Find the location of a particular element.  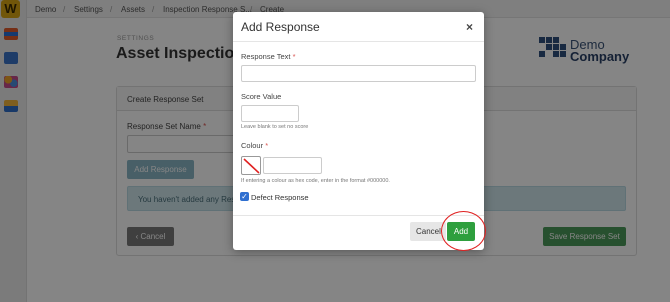

colour-swatch-button is located at coordinates (251, 165).